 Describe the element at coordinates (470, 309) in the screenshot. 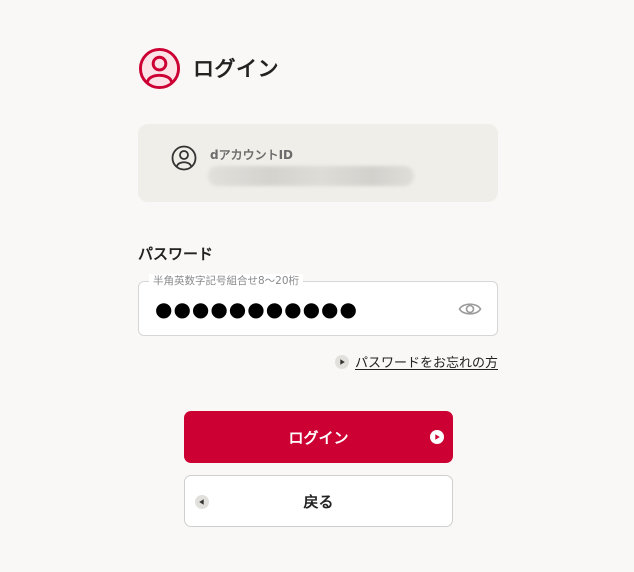

I see `eye-icon` at that location.